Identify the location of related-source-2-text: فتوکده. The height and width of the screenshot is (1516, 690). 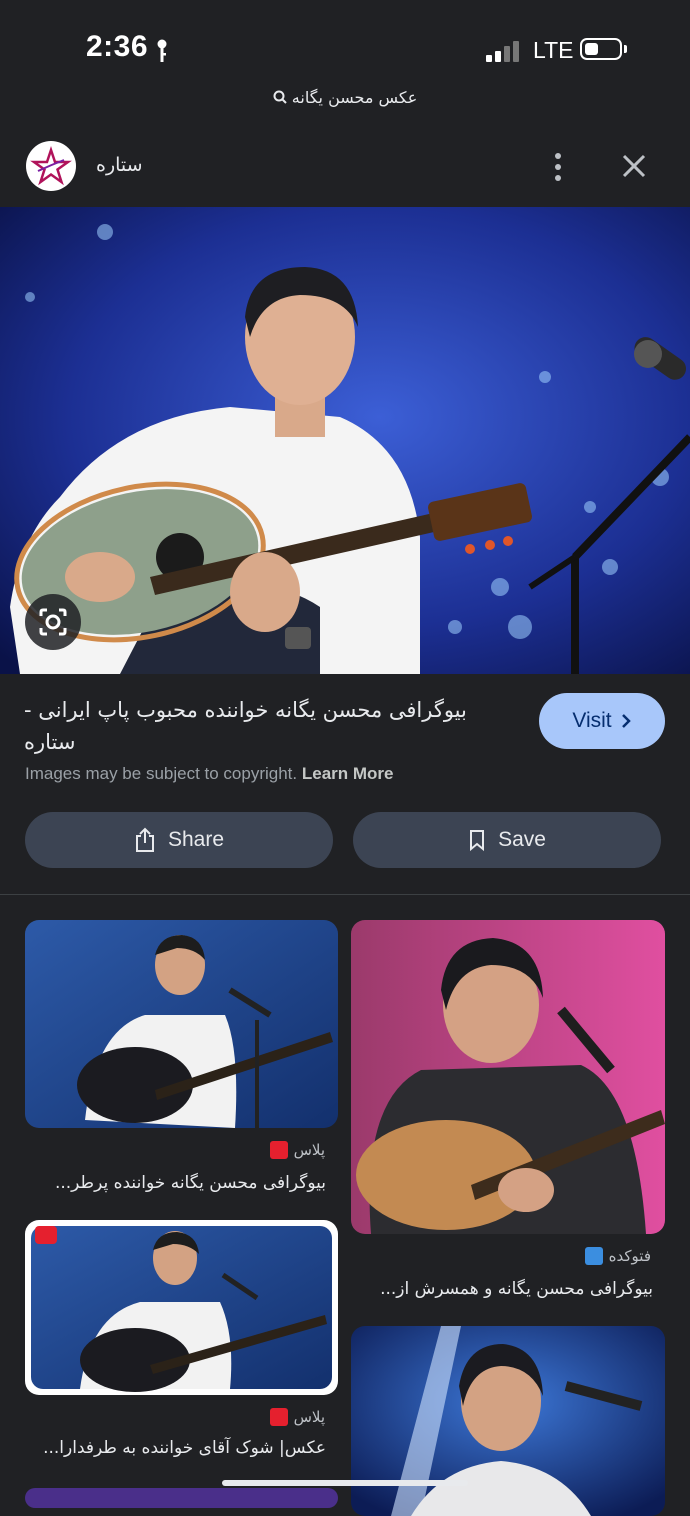
(629, 1256).